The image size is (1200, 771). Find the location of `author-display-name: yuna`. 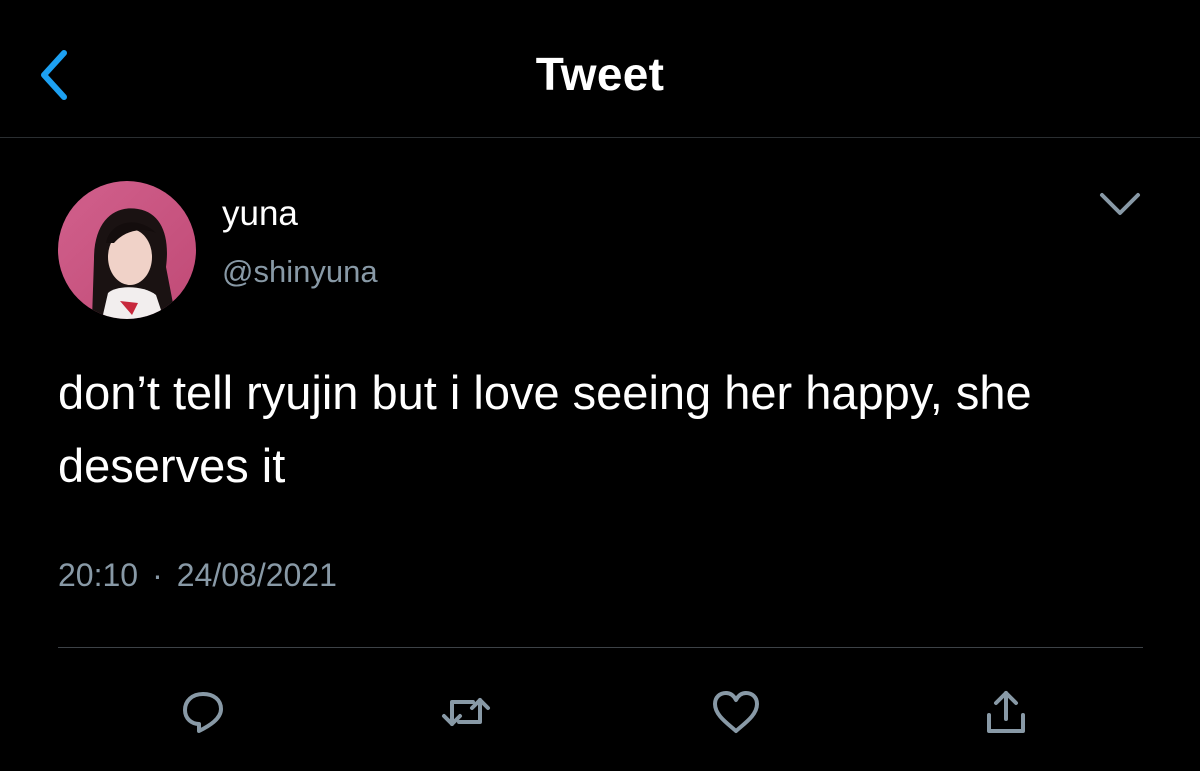

author-display-name: yuna is located at coordinates (260, 214).